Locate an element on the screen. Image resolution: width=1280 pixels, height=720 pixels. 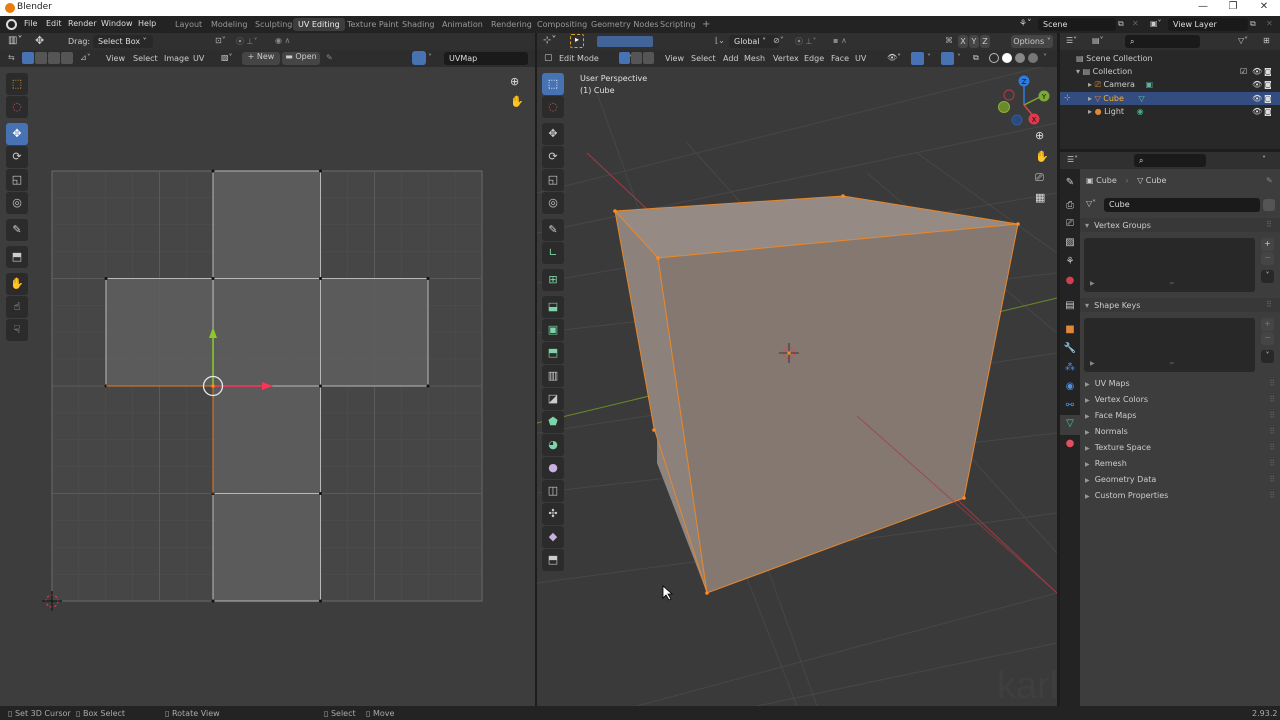
tab-scripting: Scripting is located at coordinates (678, 24).